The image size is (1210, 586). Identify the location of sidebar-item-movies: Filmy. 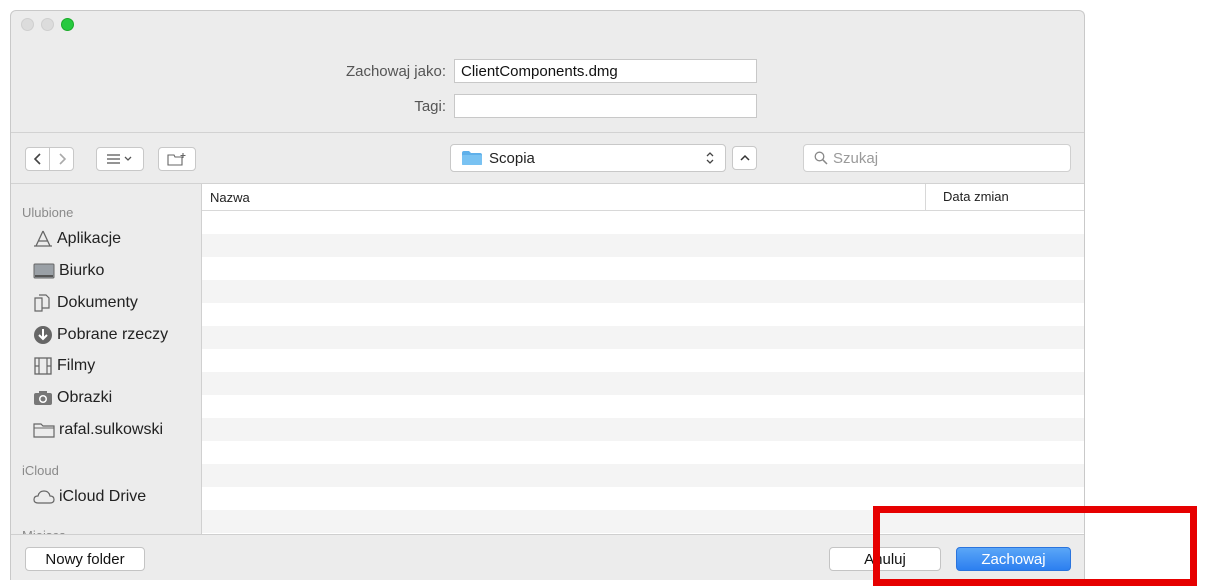
(64, 366).